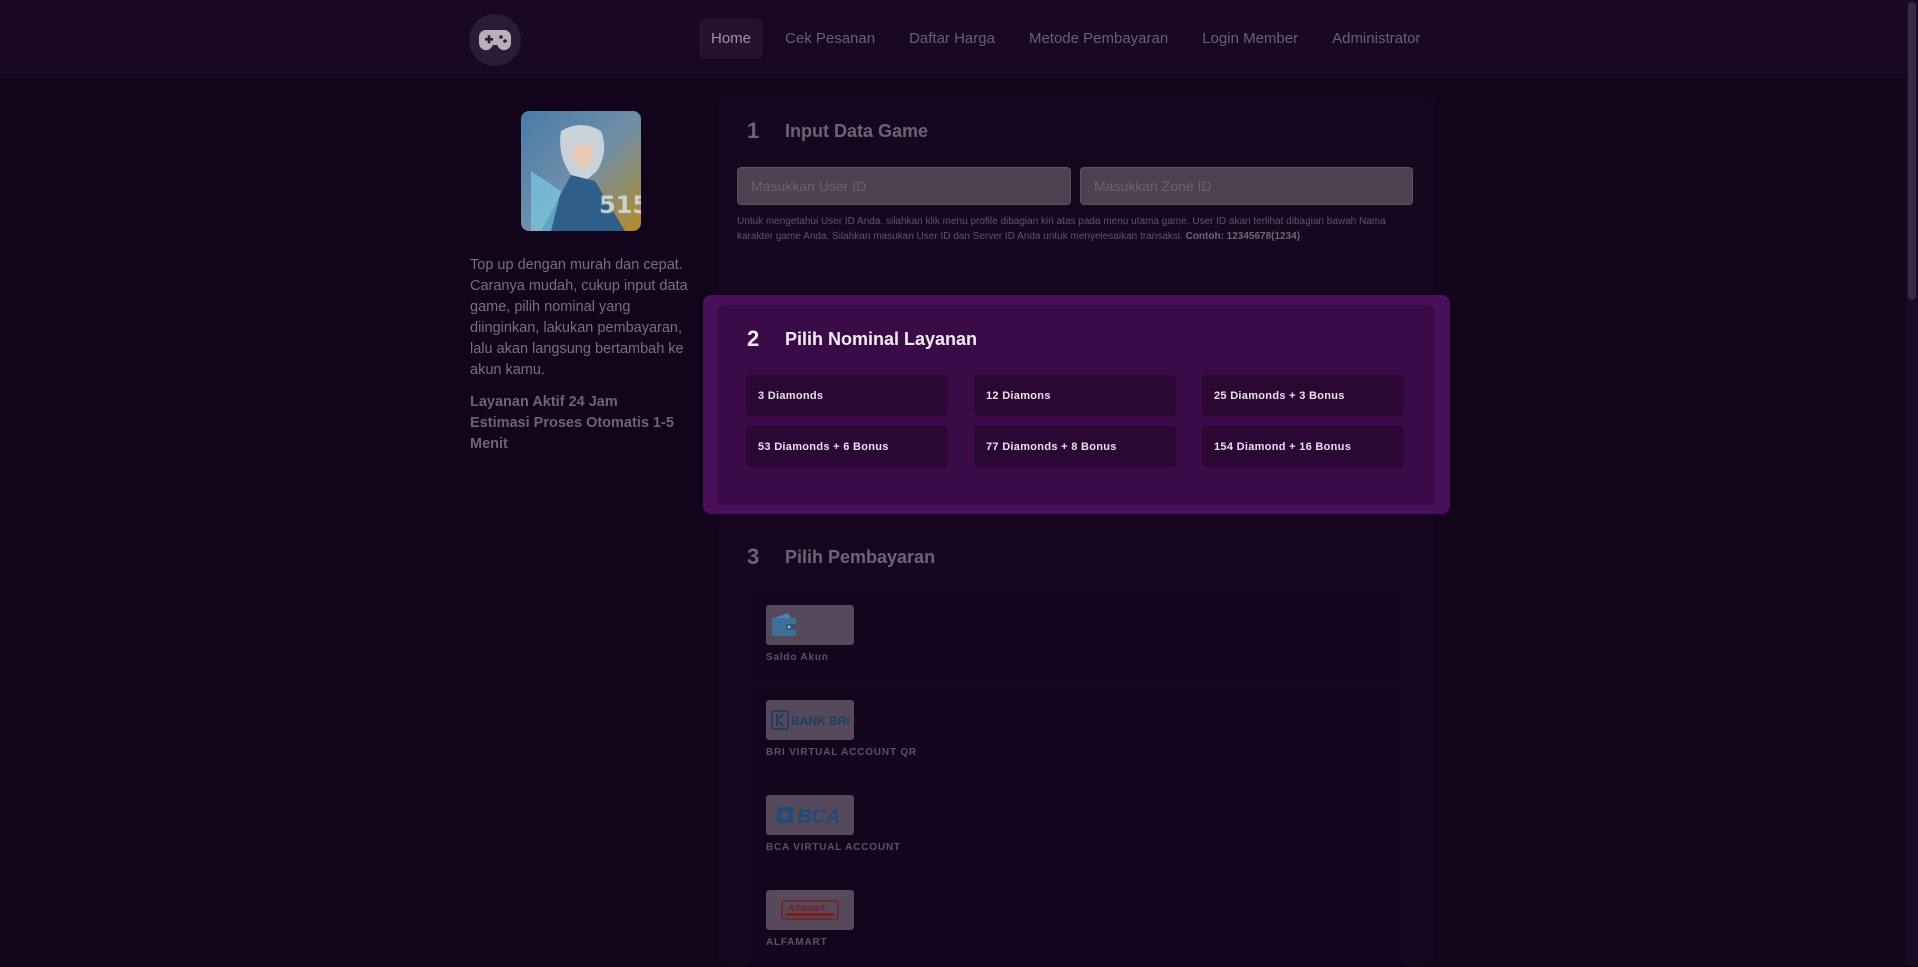  I want to click on nominal-option: 53 Diamonds + 6 Bonus, so click(847, 446).